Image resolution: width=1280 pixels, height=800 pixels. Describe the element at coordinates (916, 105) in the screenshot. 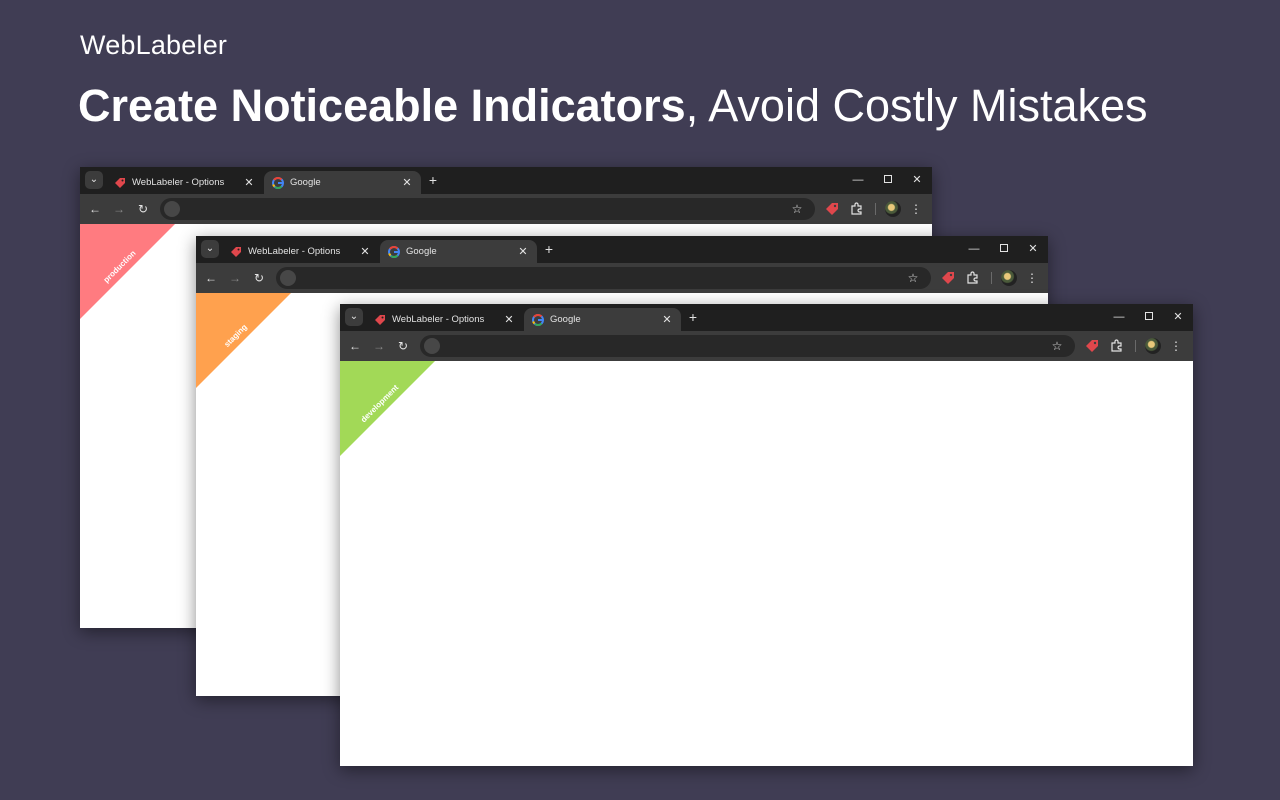

I see `headline-rest: , Avoid Costly Mistakes` at that location.